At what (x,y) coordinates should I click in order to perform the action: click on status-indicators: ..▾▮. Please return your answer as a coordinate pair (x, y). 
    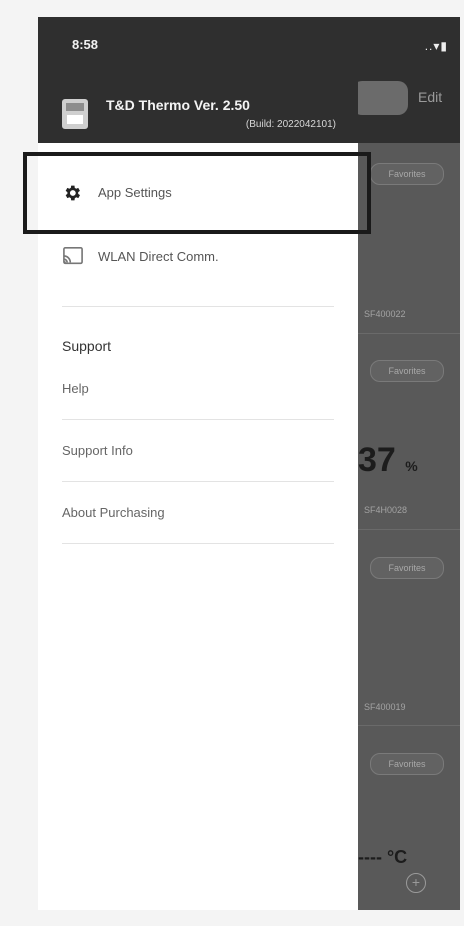
    Looking at the image, I should click on (436, 46).